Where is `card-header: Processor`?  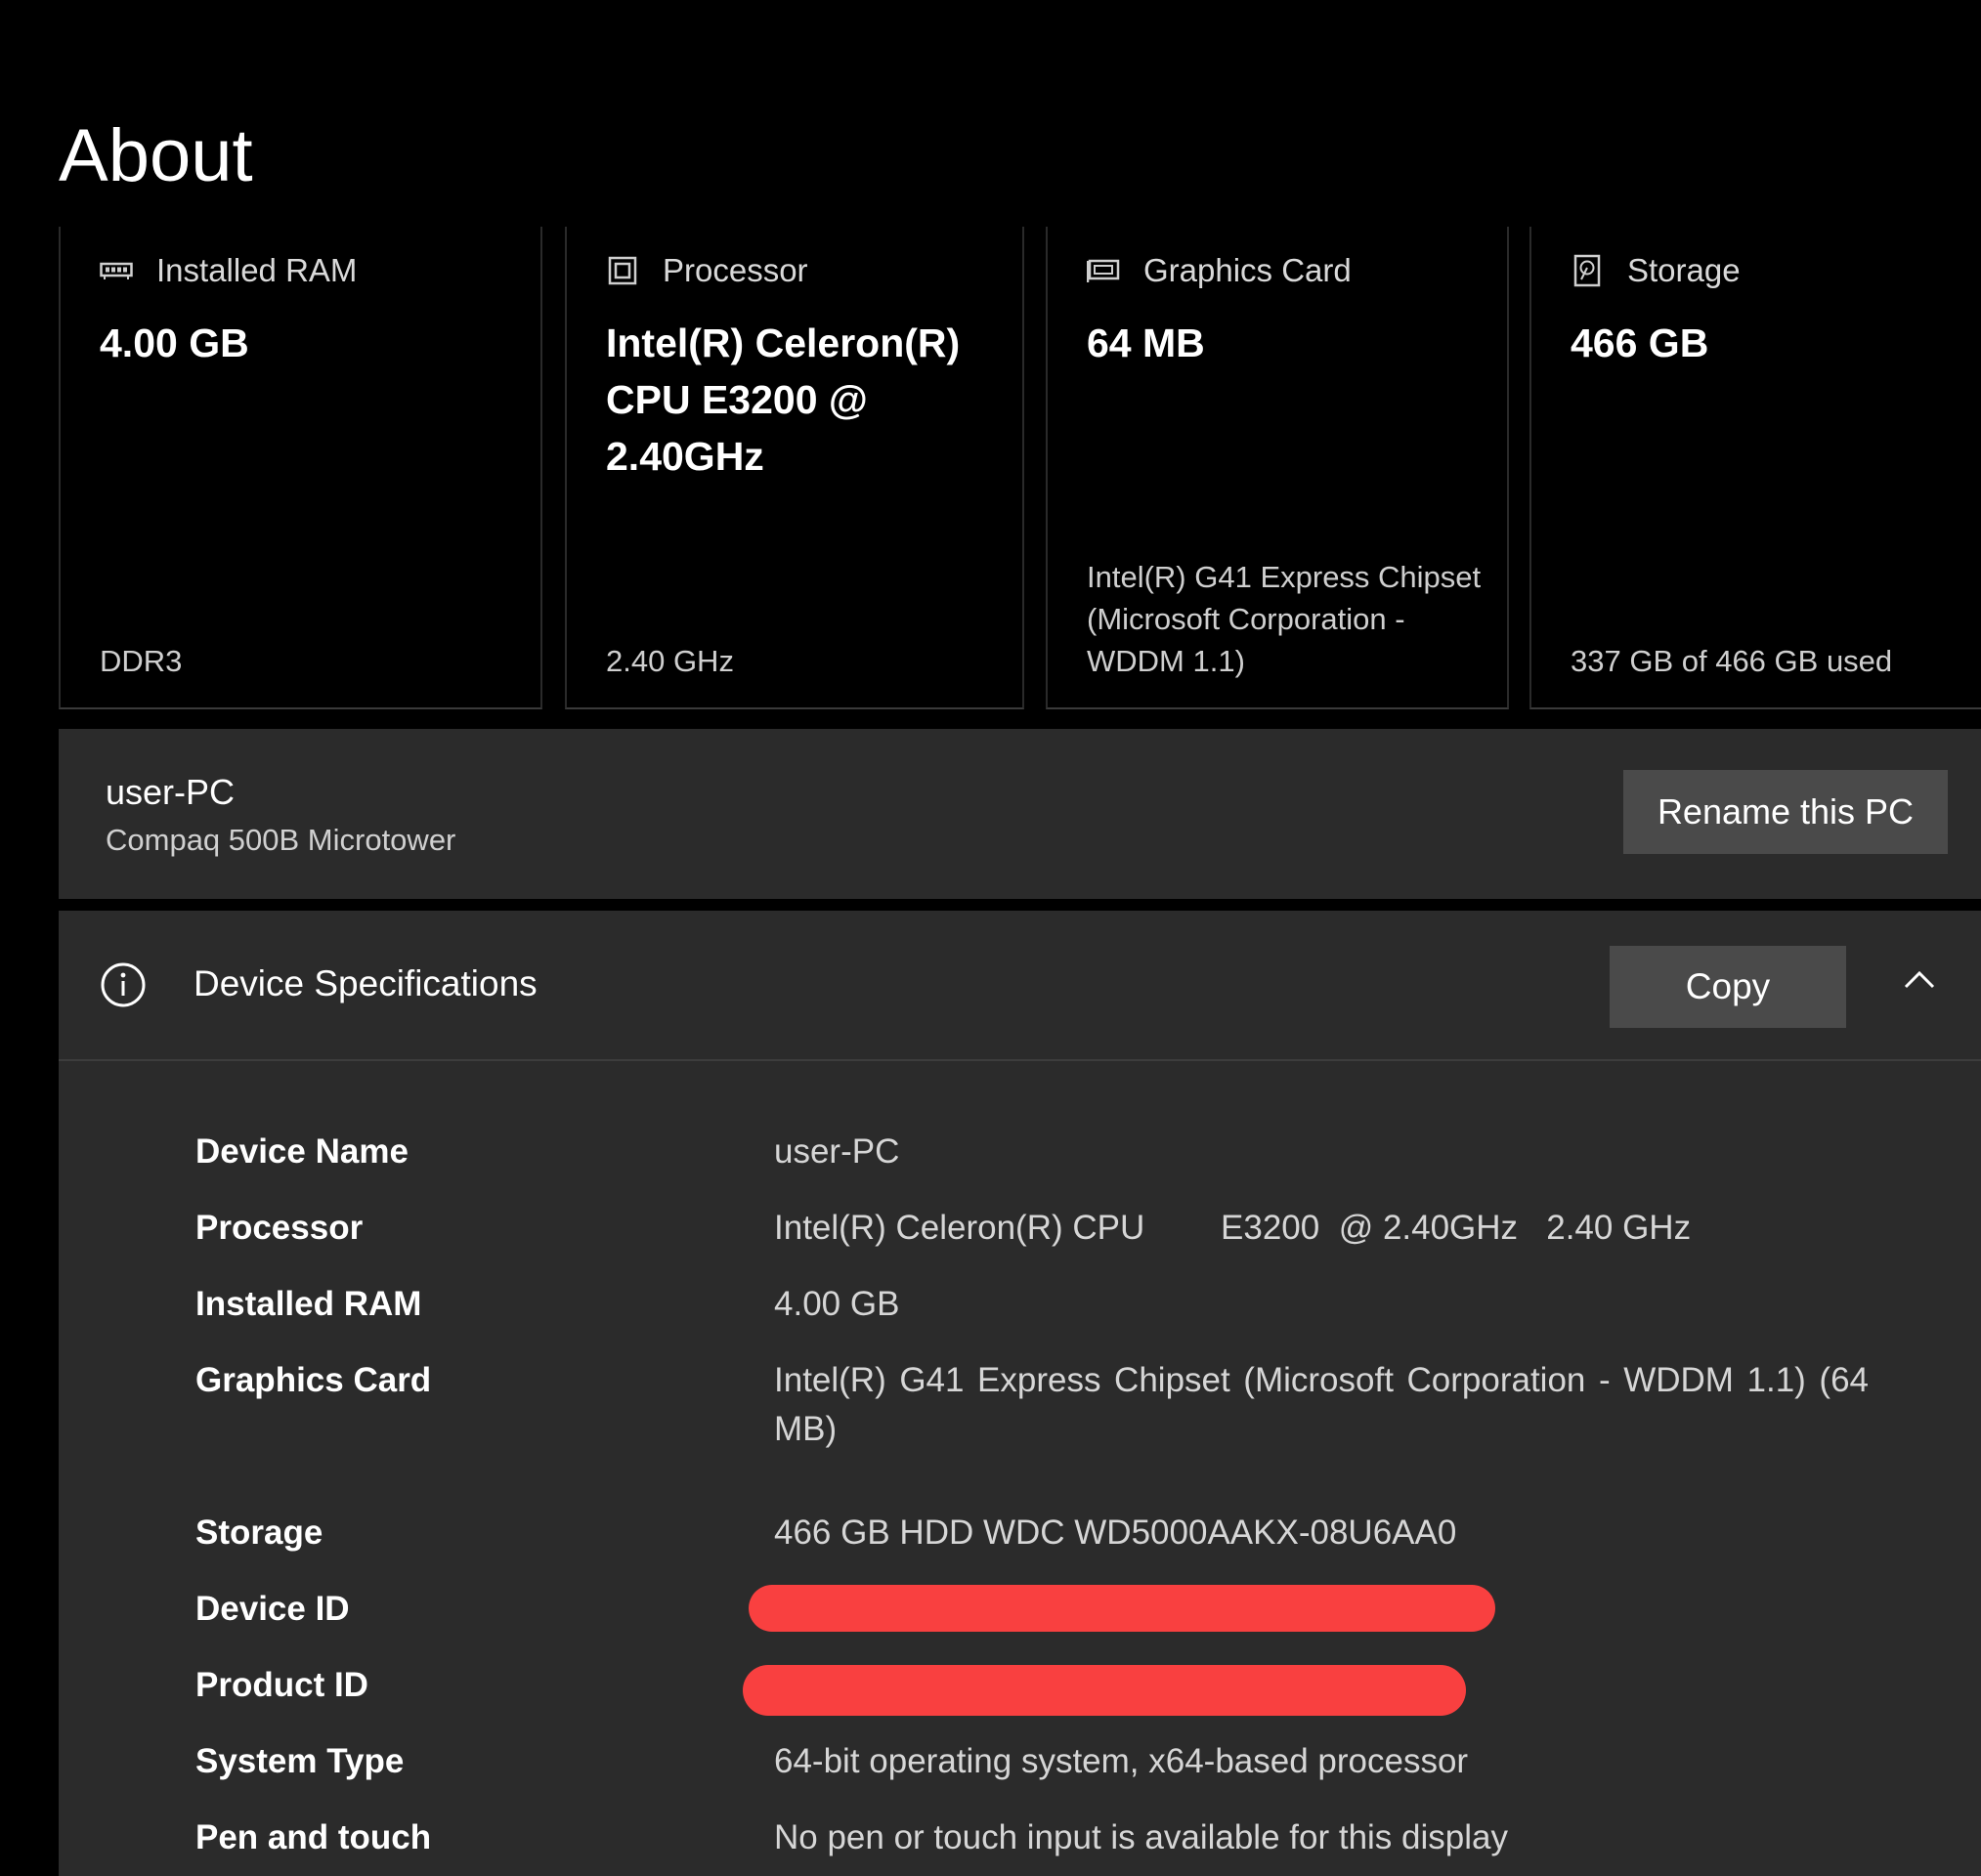 card-header: Processor is located at coordinates (707, 270).